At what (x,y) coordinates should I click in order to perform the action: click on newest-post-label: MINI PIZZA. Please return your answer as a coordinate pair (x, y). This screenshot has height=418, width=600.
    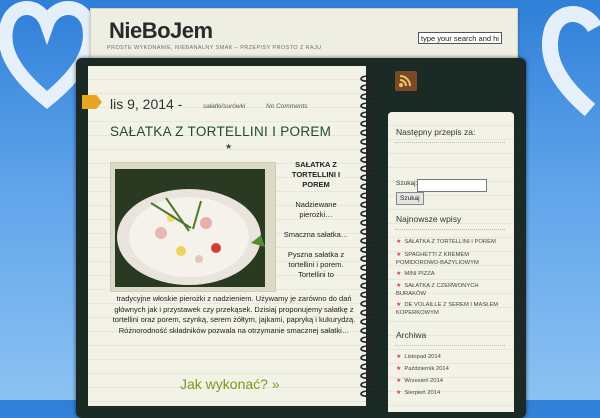
    Looking at the image, I should click on (419, 274).